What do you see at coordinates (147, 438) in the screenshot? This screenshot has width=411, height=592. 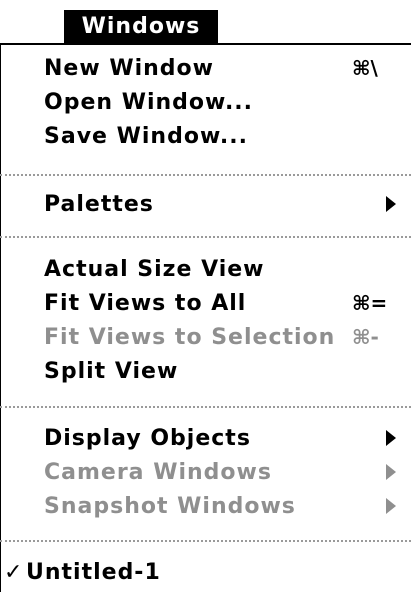 I see `menu-item-label: Display Objects` at bounding box center [147, 438].